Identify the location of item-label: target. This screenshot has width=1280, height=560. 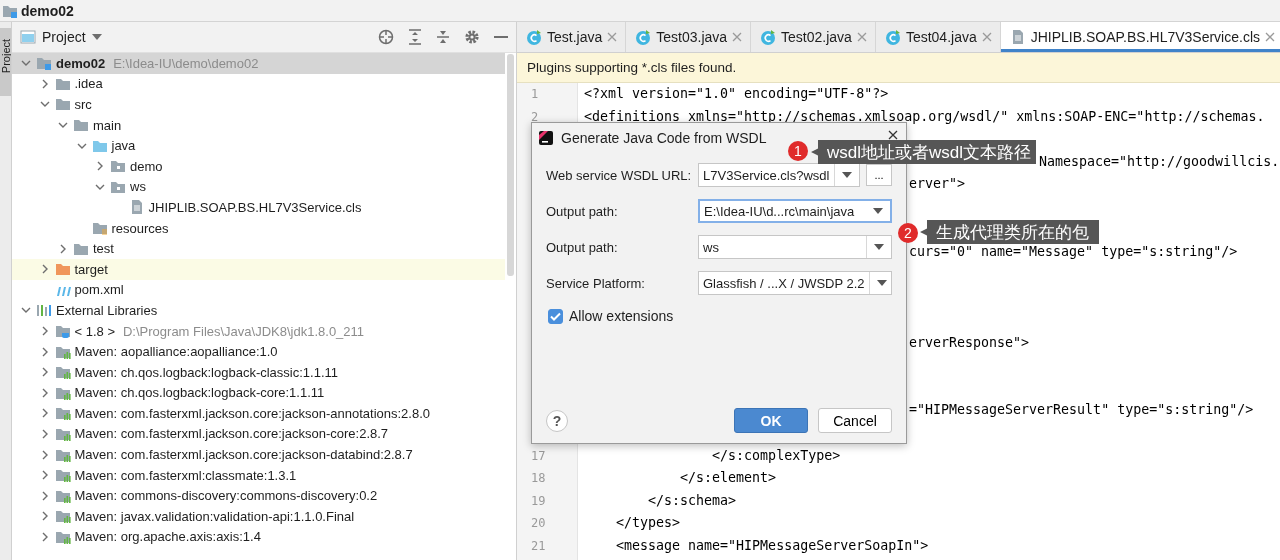
(91, 269).